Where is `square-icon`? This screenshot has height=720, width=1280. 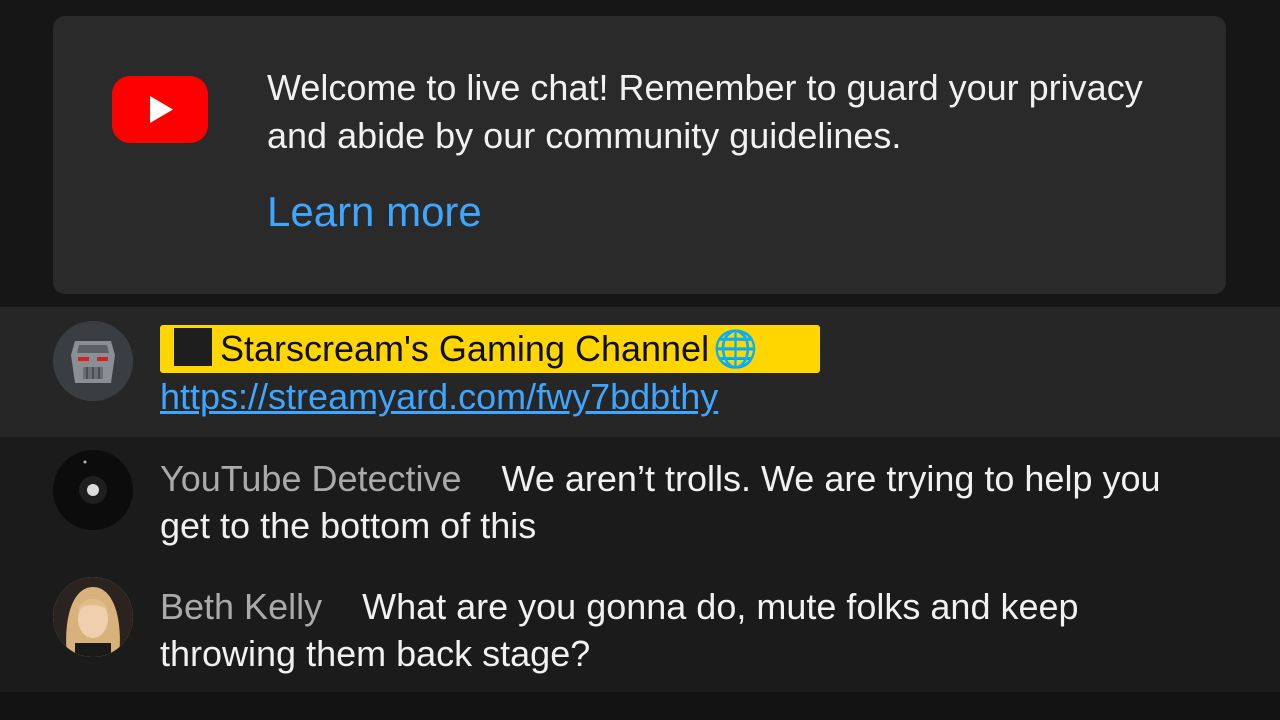 square-icon is located at coordinates (193, 347).